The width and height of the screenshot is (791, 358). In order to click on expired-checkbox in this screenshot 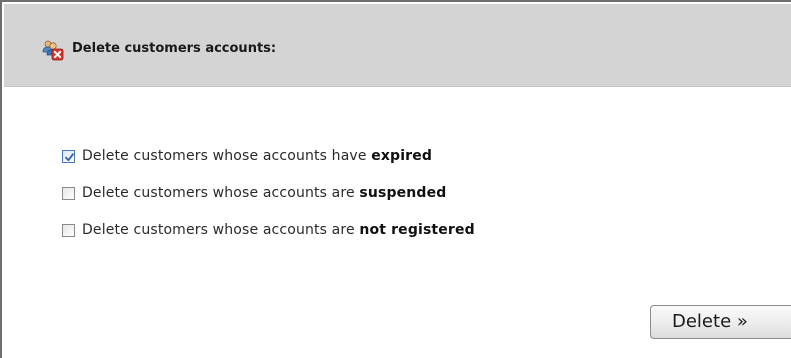, I will do `click(68, 156)`.